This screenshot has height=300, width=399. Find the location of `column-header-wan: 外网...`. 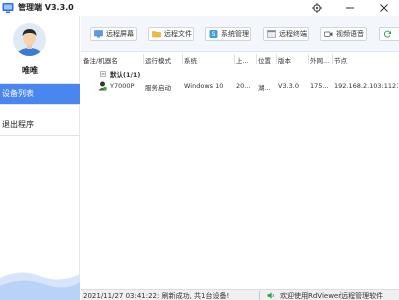

column-header-wan: 外网... is located at coordinates (321, 60).